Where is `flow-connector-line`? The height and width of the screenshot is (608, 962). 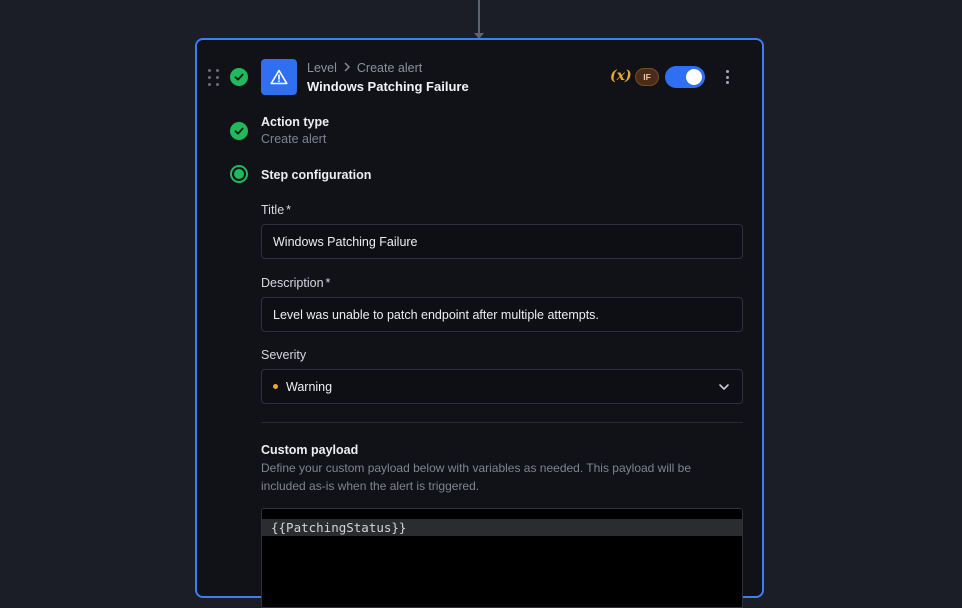
flow-connector-line is located at coordinates (479, 17).